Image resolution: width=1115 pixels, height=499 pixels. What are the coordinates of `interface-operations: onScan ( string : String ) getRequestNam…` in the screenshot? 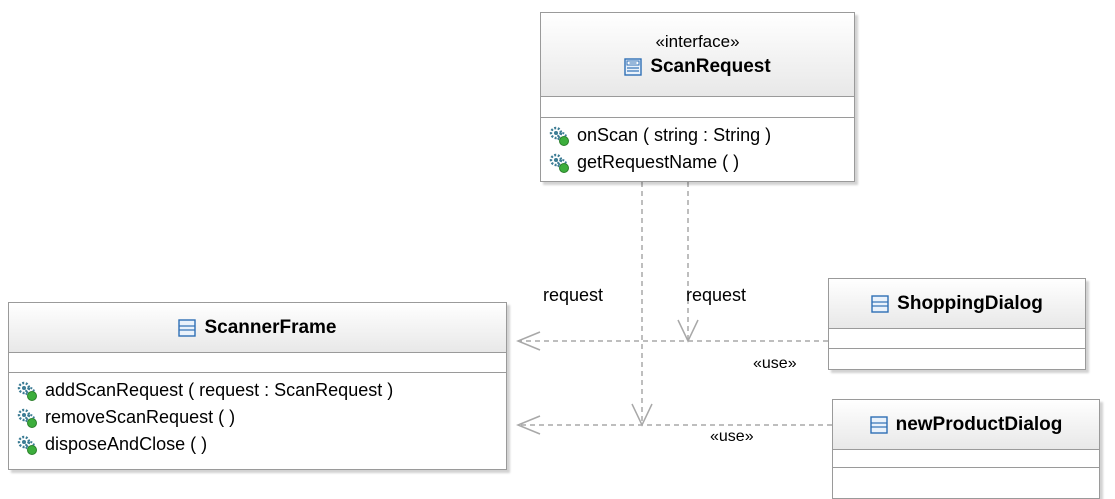 It's located at (697, 147).